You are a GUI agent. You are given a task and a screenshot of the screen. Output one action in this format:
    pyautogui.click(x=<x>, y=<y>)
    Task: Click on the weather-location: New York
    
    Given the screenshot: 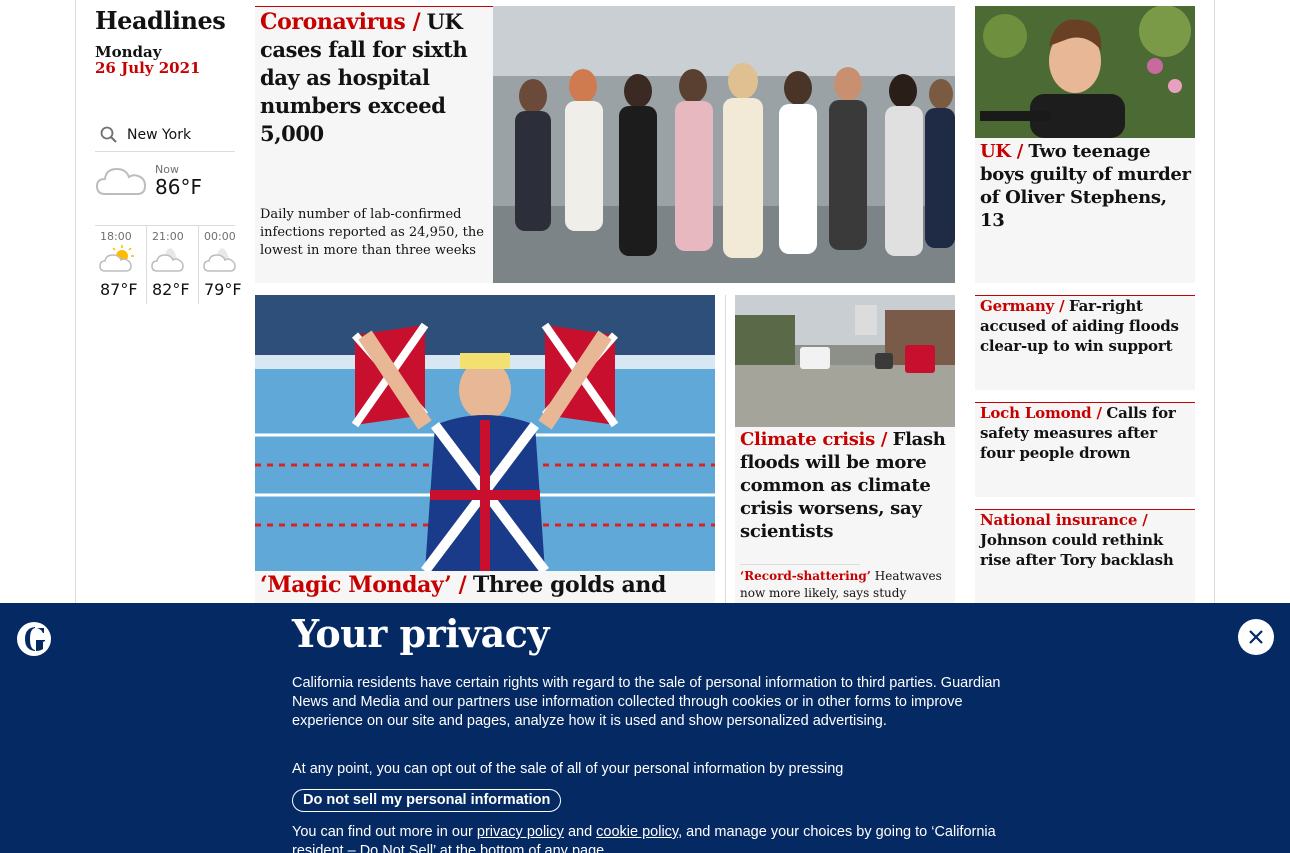 What is the action you would take?
    pyautogui.click(x=165, y=135)
    